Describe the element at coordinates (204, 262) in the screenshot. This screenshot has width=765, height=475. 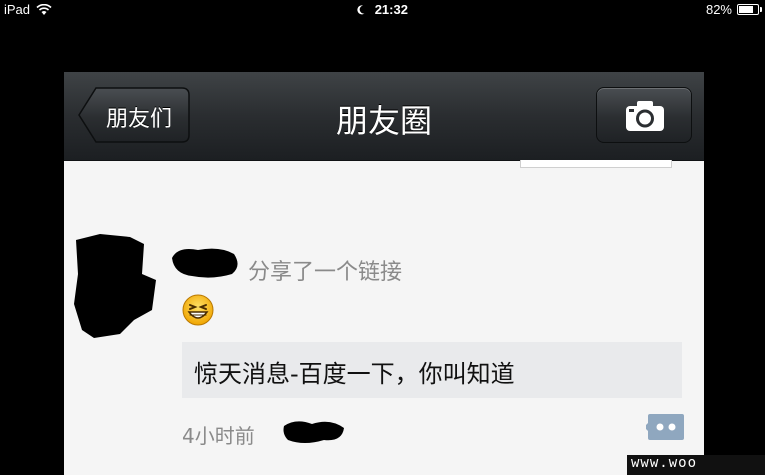
I see `user-name-redacted` at that location.